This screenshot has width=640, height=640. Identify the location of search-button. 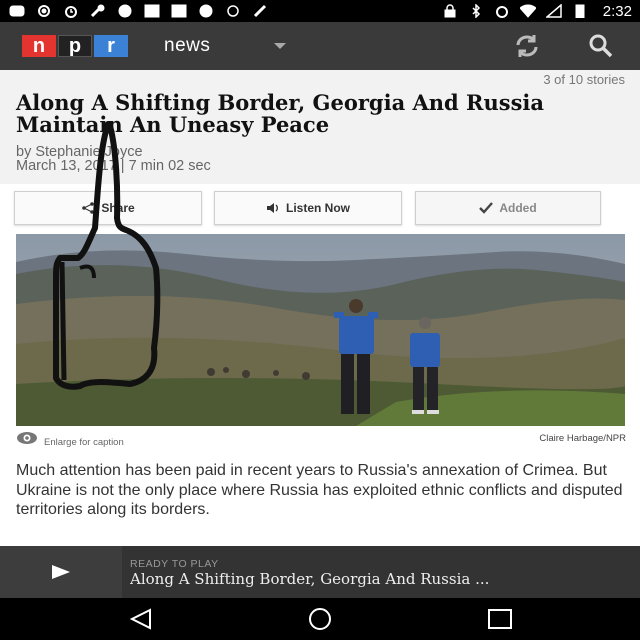
(601, 46).